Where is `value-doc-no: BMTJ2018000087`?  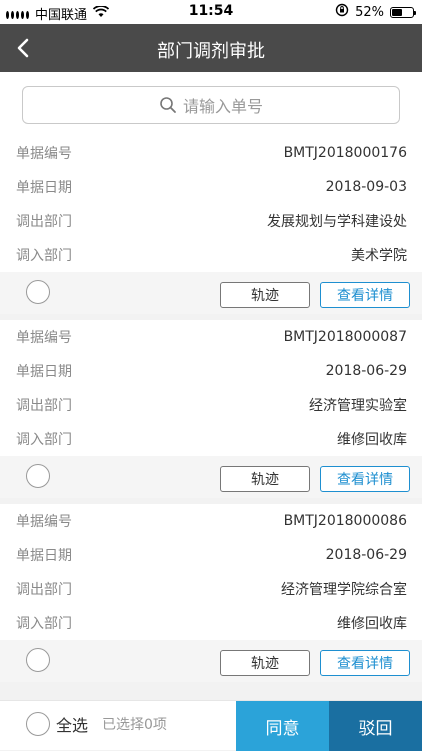 value-doc-no: BMTJ2018000087 is located at coordinates (345, 337).